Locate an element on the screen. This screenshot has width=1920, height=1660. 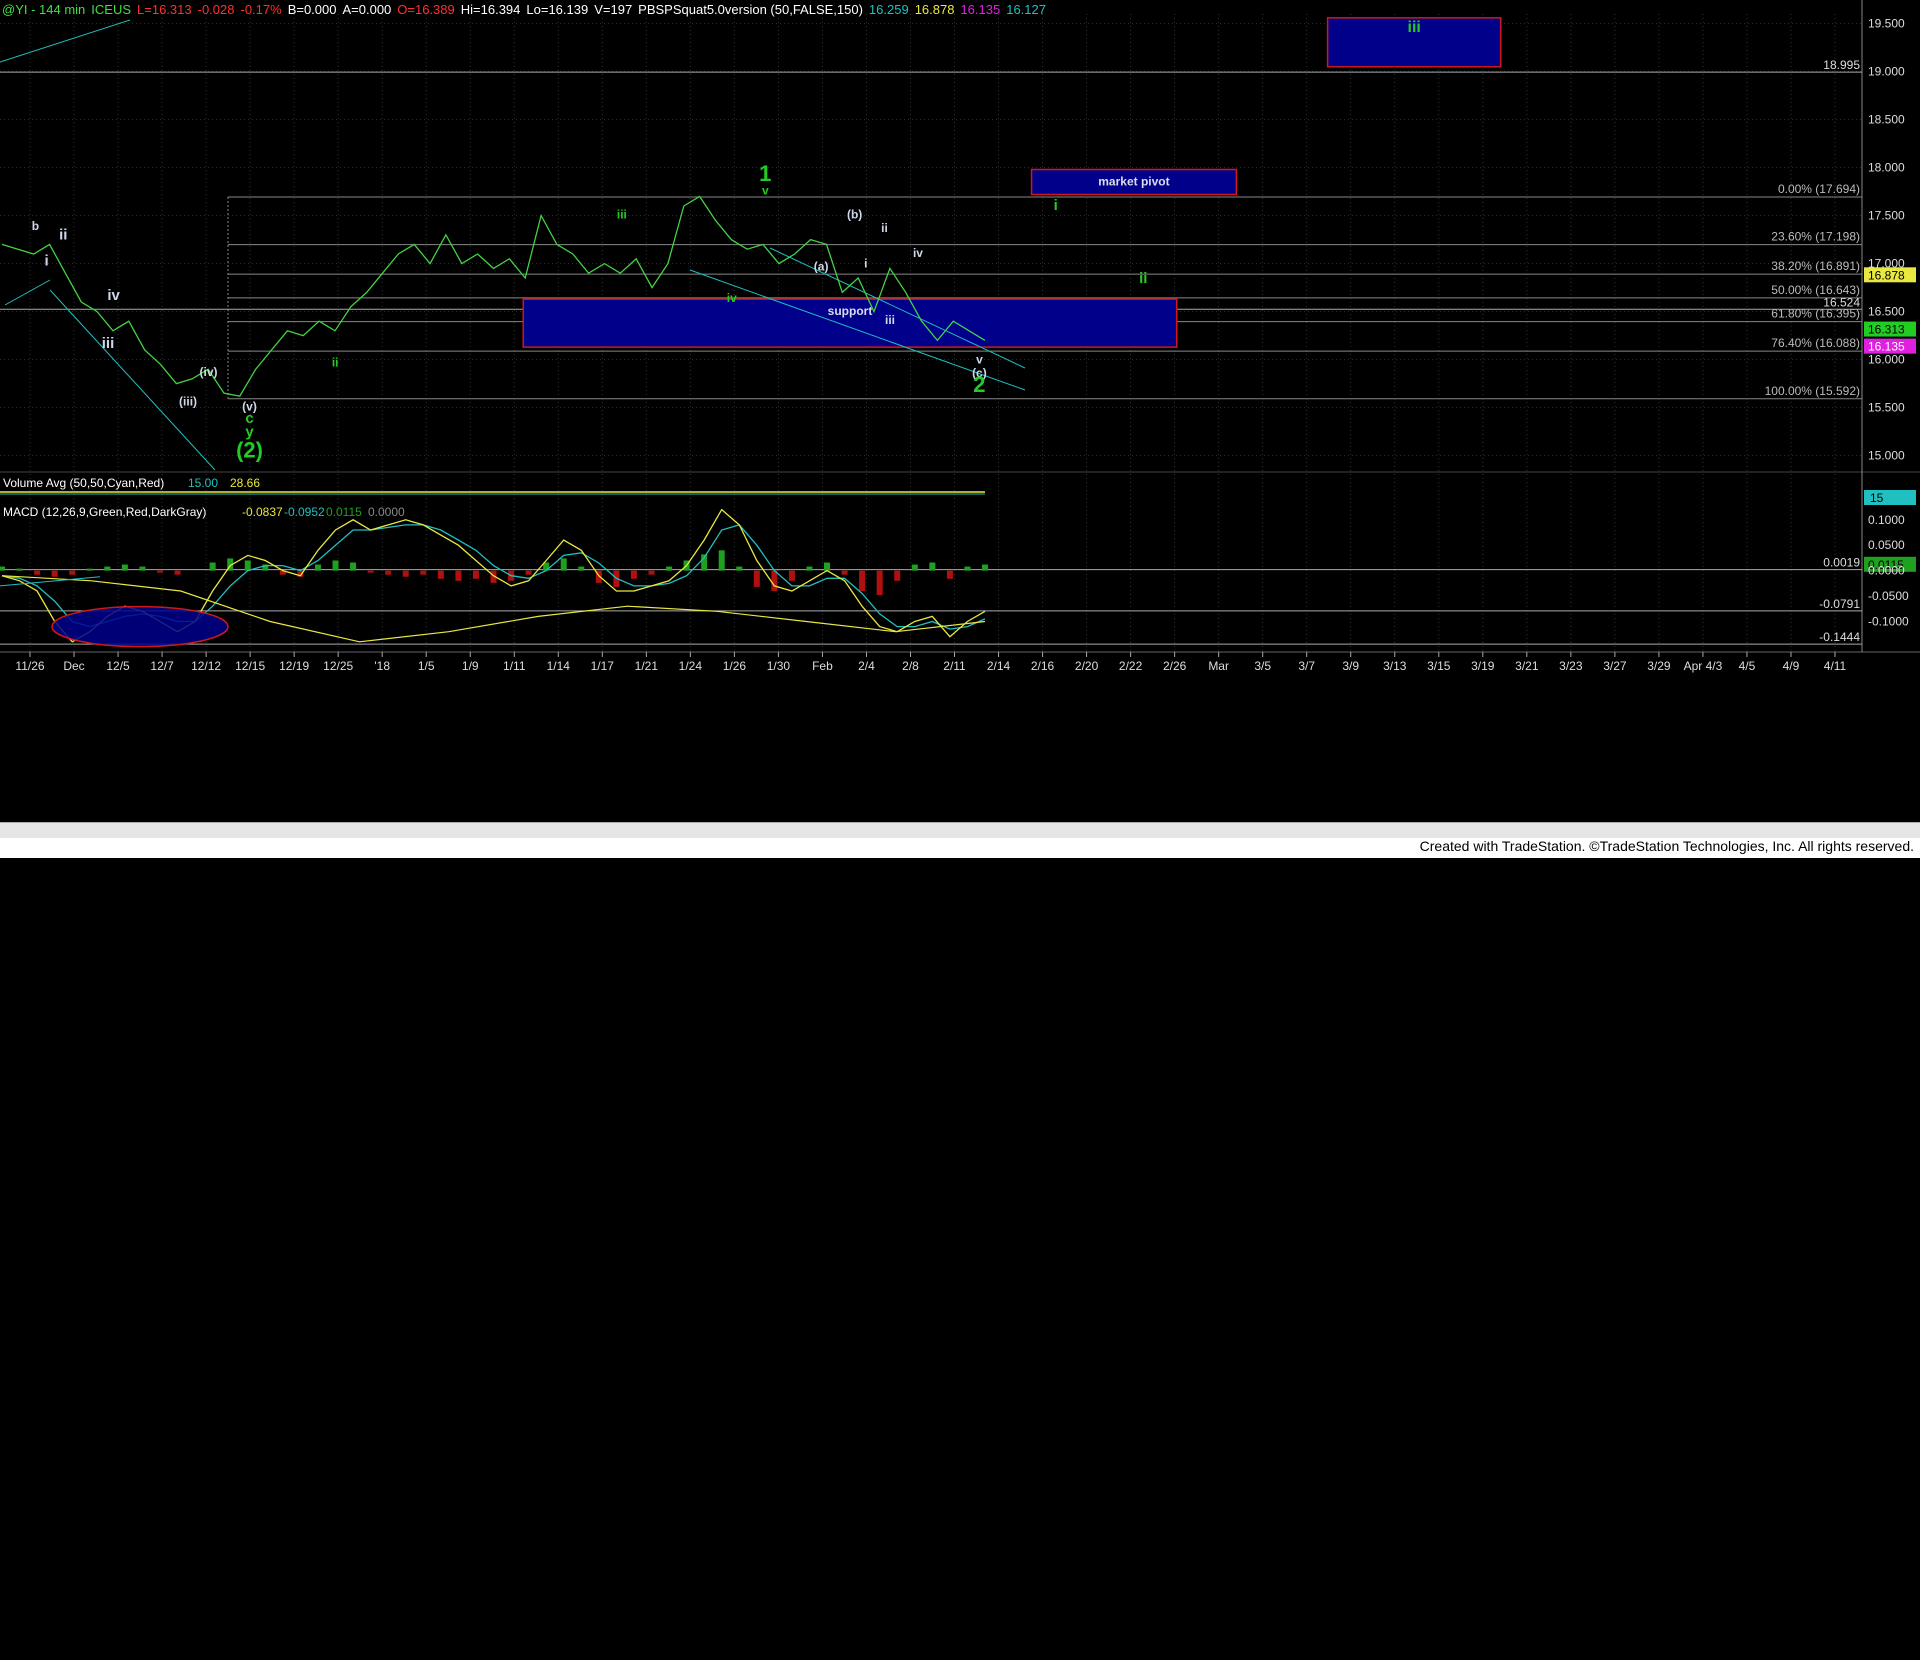
indicator-value-2: 16.878 is located at coordinates (934, 9).